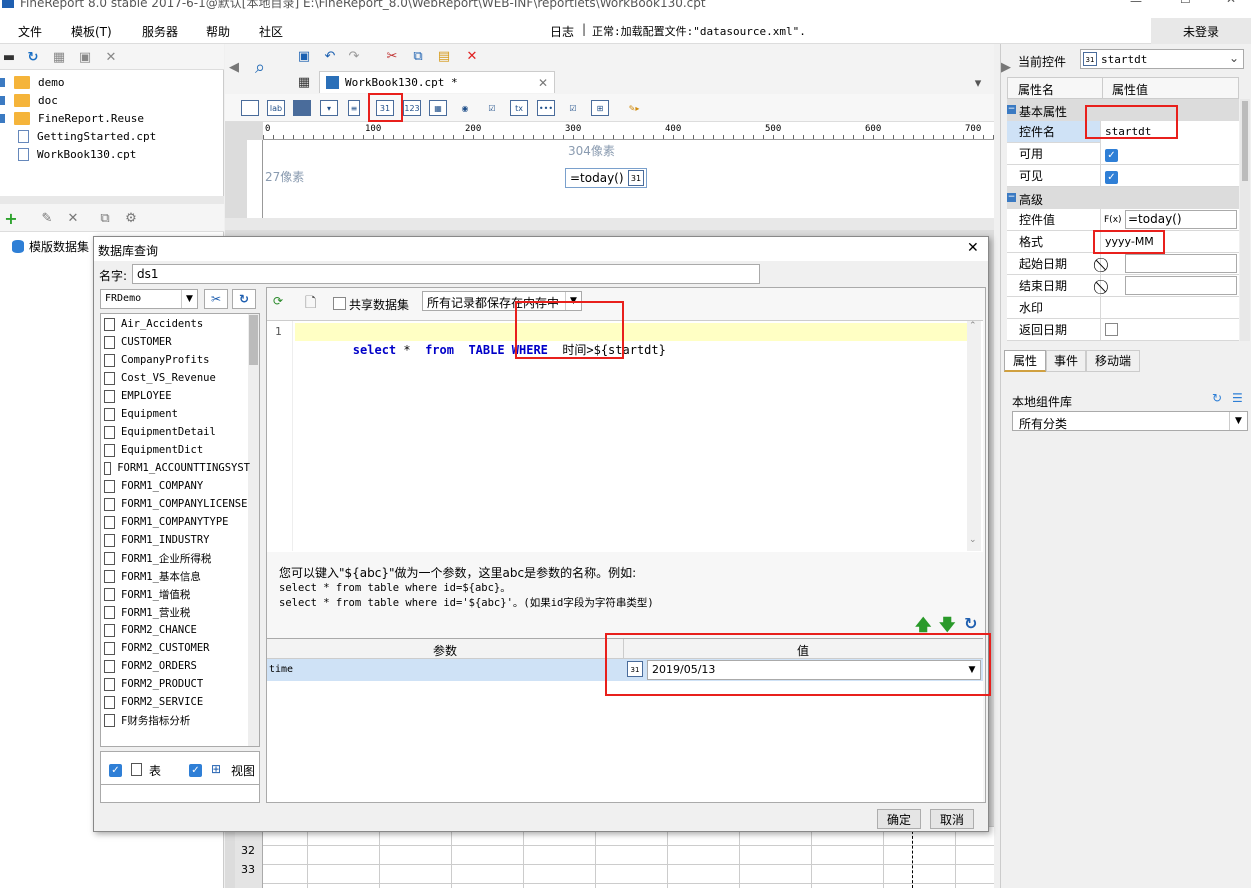 Image resolution: width=1251 pixels, height=888 pixels. I want to click on refresh-params-icon: ↻, so click(970, 623).